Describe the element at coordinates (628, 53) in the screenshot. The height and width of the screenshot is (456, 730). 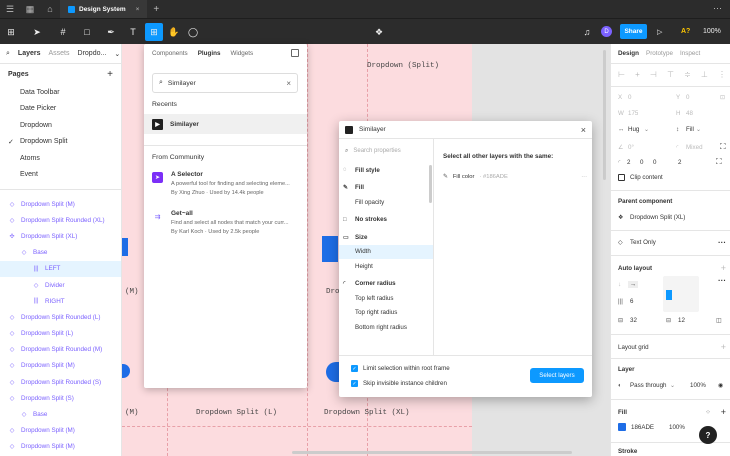
I see `tab-design: Design` at that location.